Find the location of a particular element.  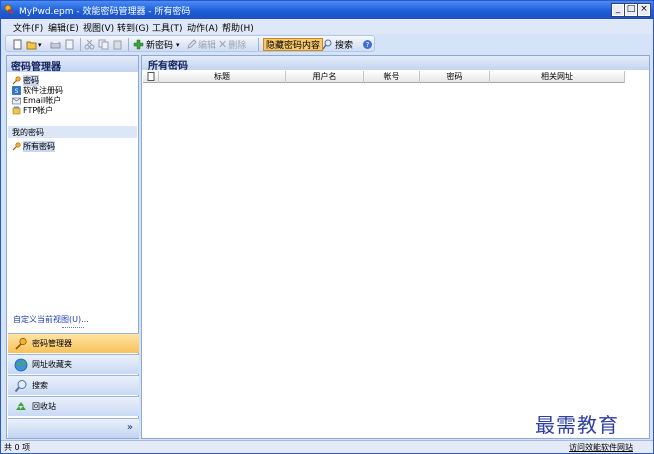

key-app-icon is located at coordinates (9, 9).